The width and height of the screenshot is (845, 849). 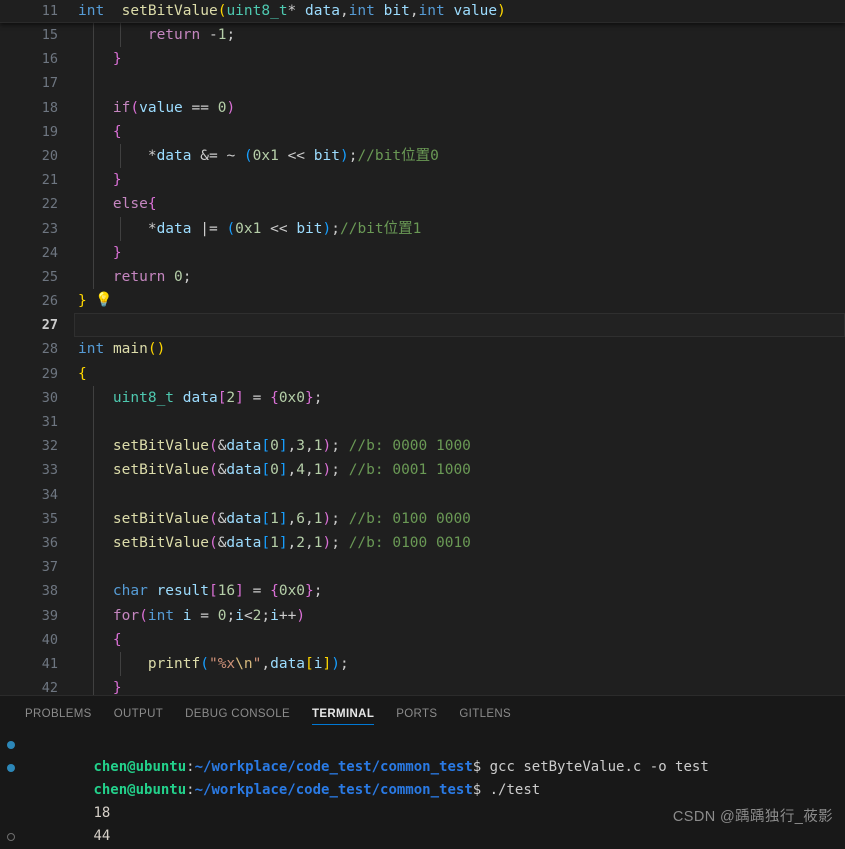 I want to click on line-number: 40, so click(x=49, y=639).